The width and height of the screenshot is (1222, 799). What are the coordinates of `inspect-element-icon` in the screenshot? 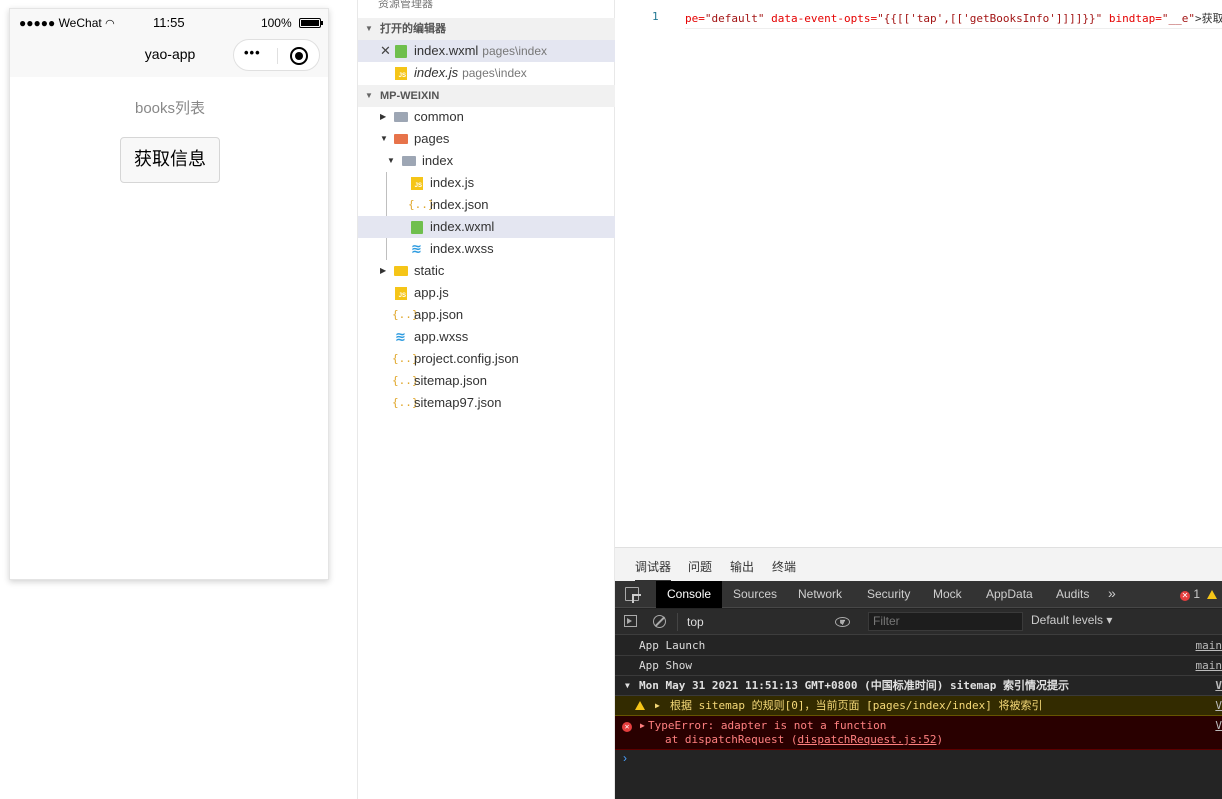 It's located at (633, 595).